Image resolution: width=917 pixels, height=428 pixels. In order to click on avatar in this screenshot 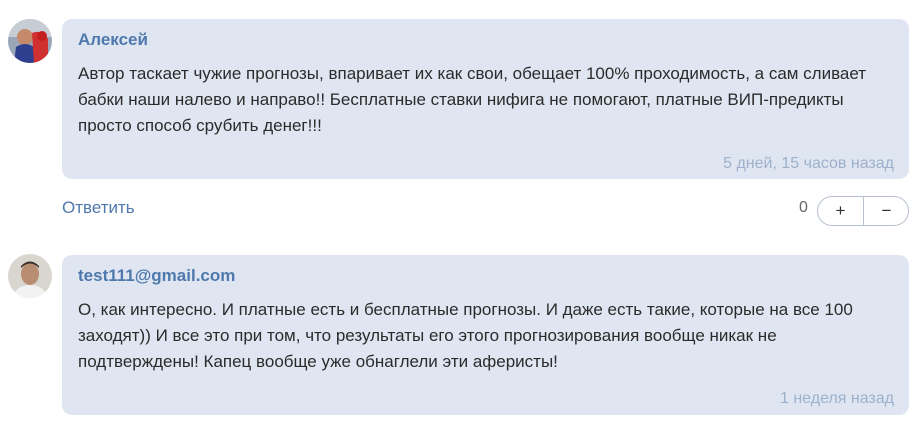, I will do `click(30, 276)`.